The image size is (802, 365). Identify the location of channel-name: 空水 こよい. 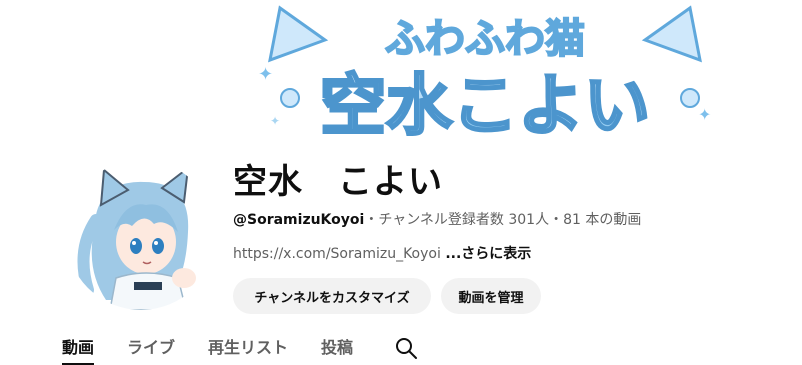
(338, 182).